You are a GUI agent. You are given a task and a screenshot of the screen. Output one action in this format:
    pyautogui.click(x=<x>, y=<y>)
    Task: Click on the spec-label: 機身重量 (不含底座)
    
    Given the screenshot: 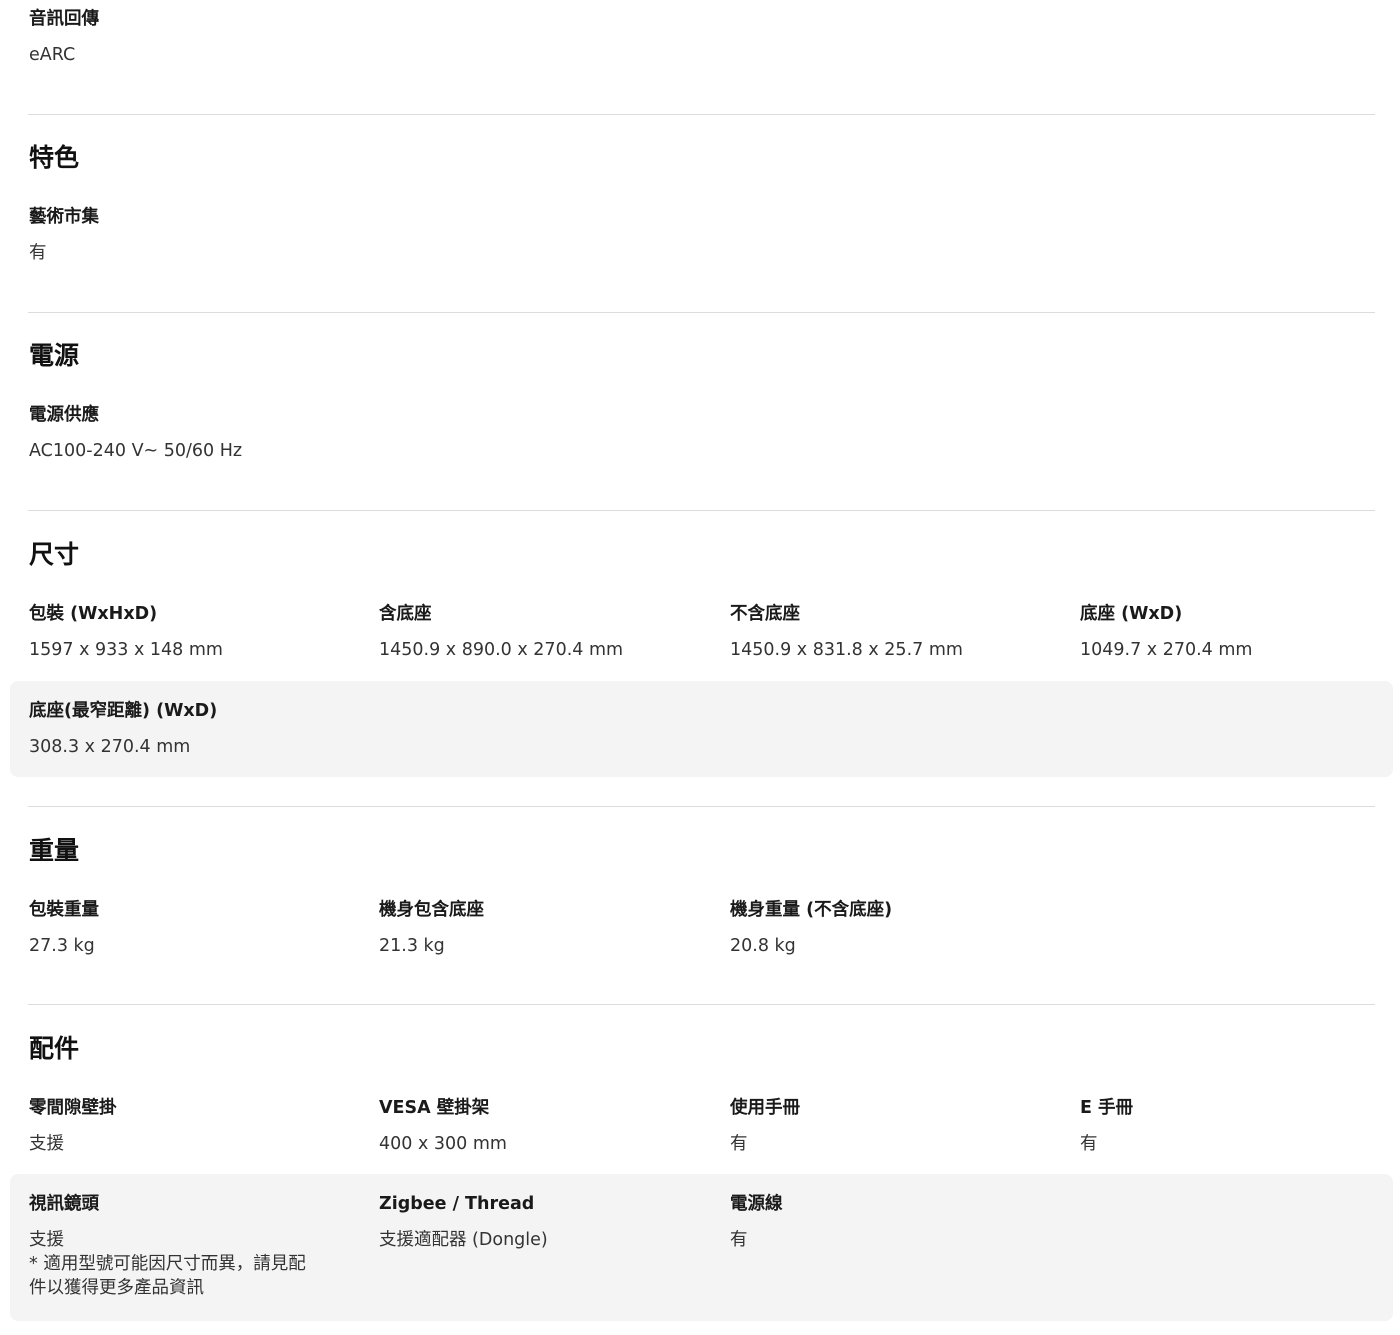 What is the action you would take?
    pyautogui.click(x=811, y=910)
    